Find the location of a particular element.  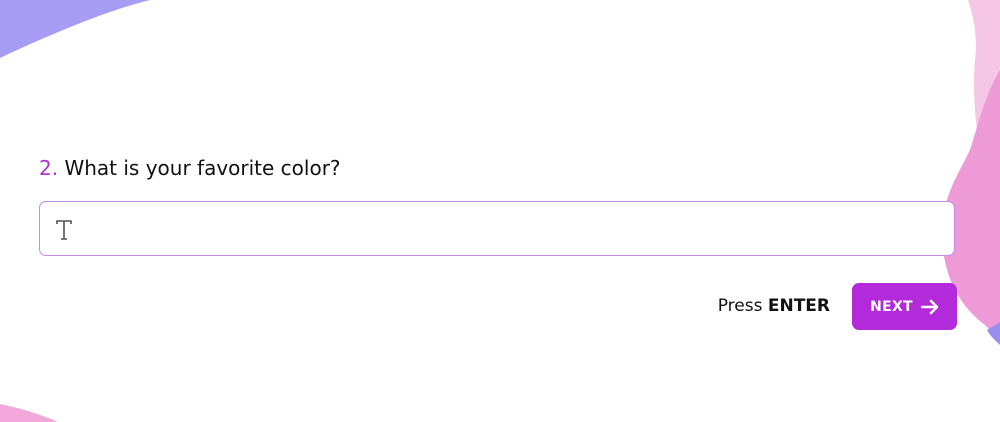

question-label: 2. What is your favorite color? is located at coordinates (190, 168).